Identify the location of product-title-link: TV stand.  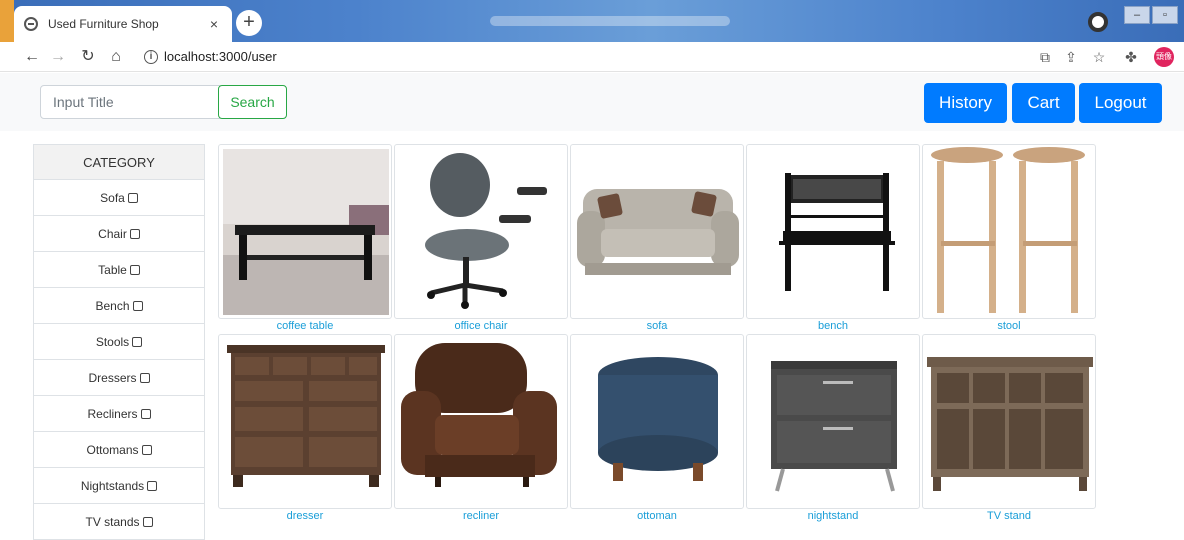
(1009, 516).